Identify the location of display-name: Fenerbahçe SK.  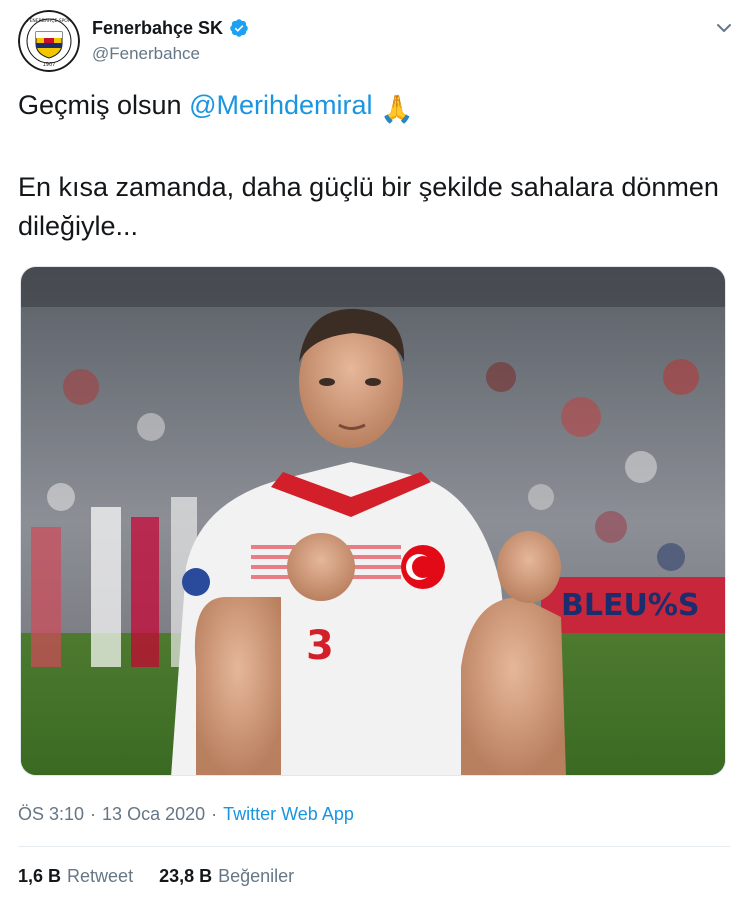
(157, 28).